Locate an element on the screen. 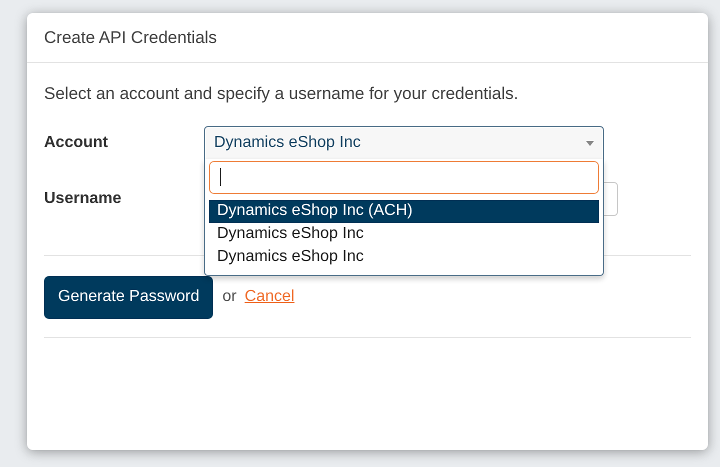 This screenshot has height=467, width=720. text-cursor is located at coordinates (220, 177).